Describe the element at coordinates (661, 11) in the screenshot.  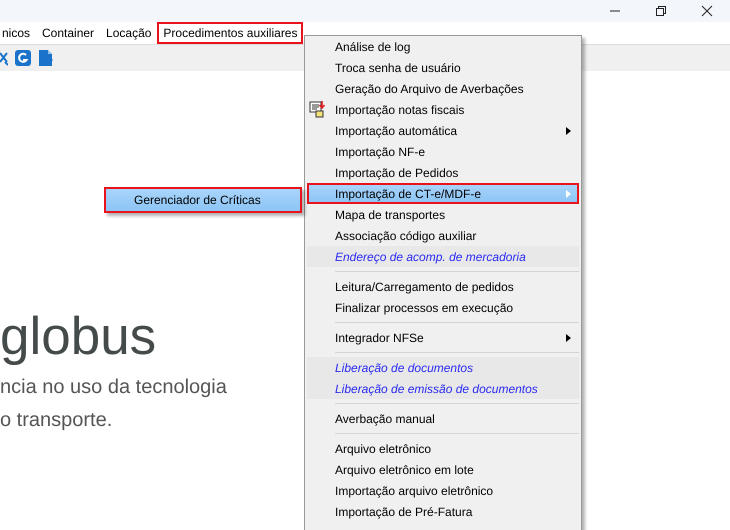
I see `restore-icon` at that location.